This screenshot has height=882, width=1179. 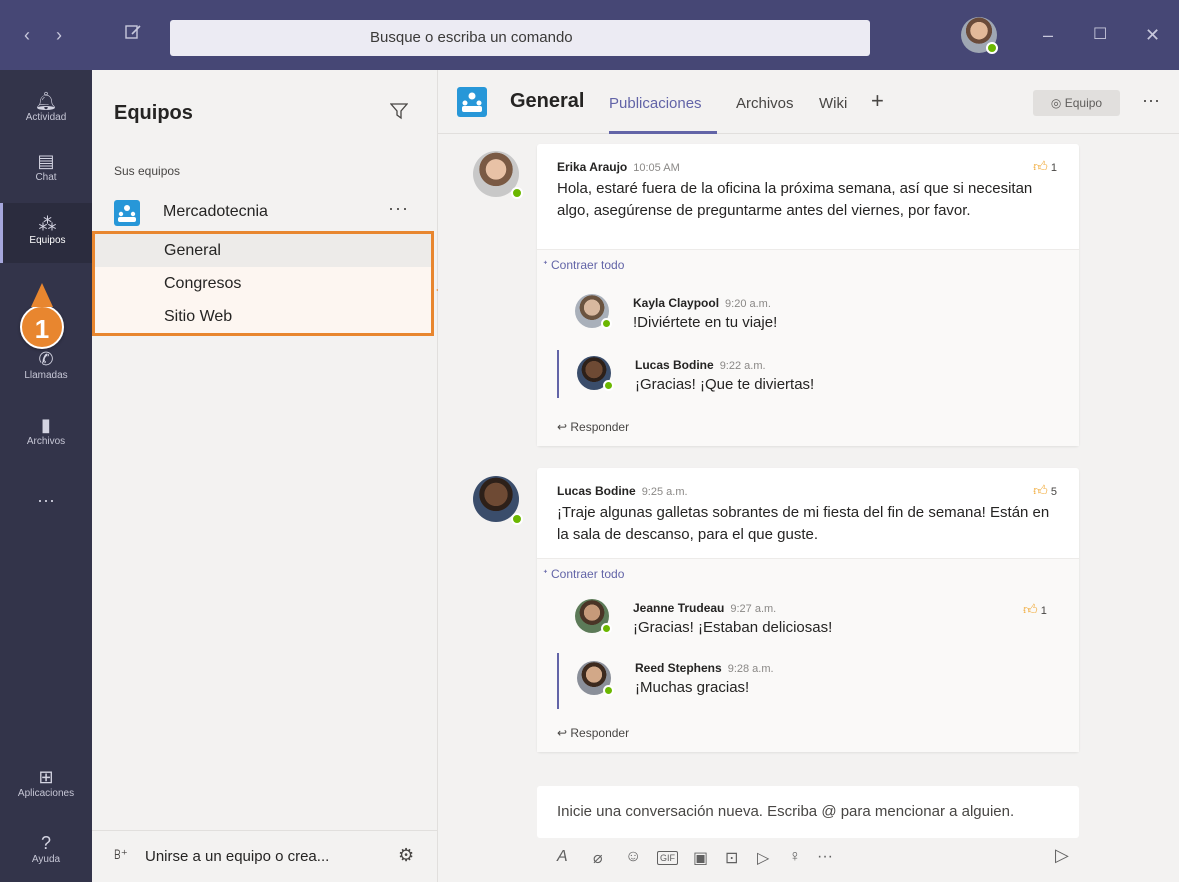 What do you see at coordinates (127, 213) in the screenshot?
I see `team-avatar` at bounding box center [127, 213].